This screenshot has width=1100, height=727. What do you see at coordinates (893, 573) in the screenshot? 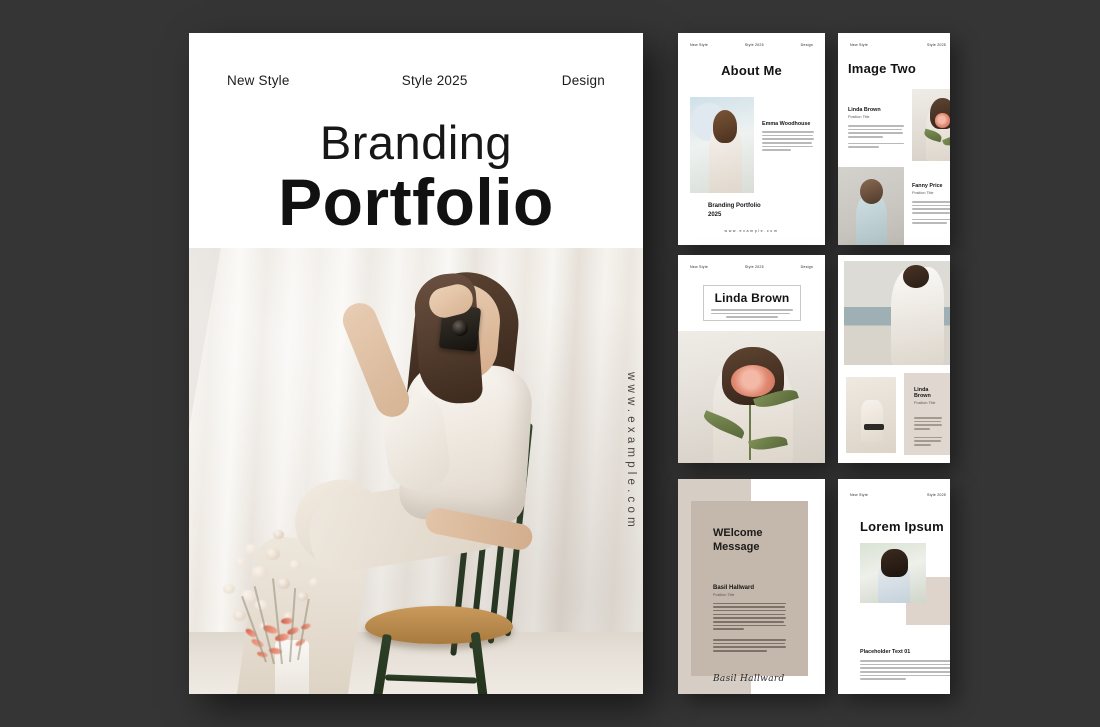
I see `lorem-photo` at bounding box center [893, 573].